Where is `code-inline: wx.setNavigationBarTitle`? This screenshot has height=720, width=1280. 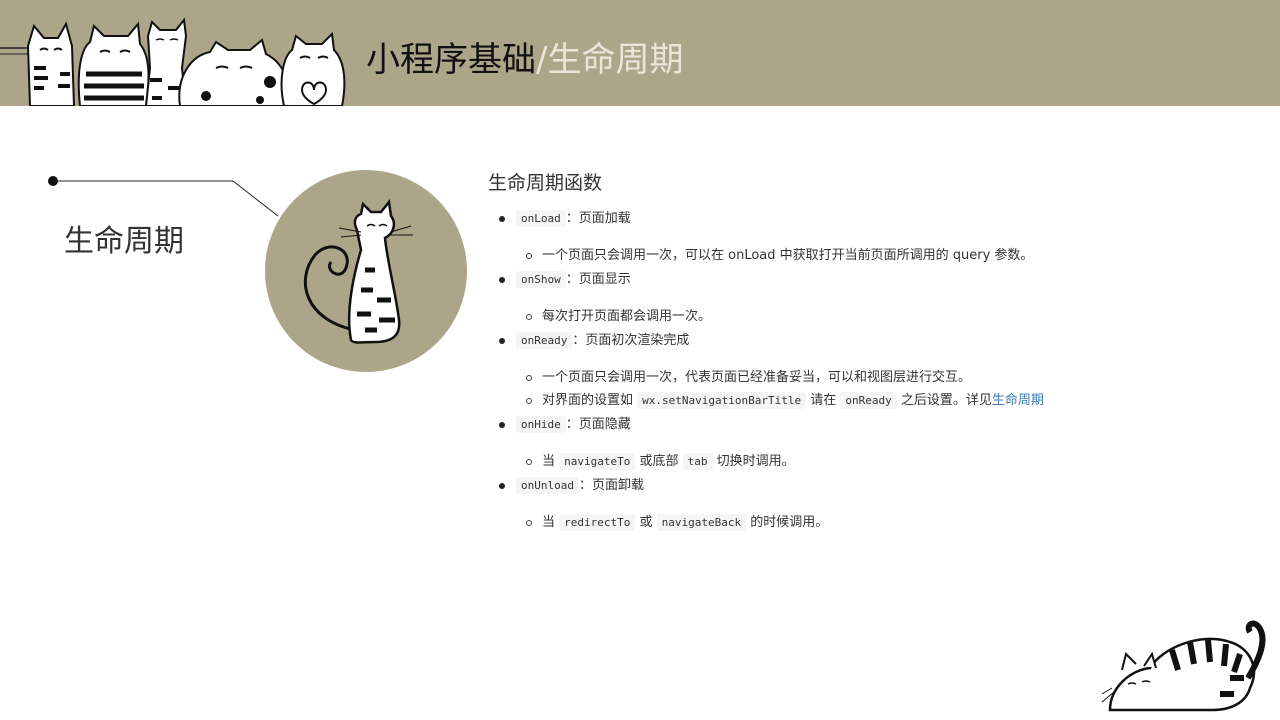 code-inline: wx.setNavigationBarTitle is located at coordinates (722, 400).